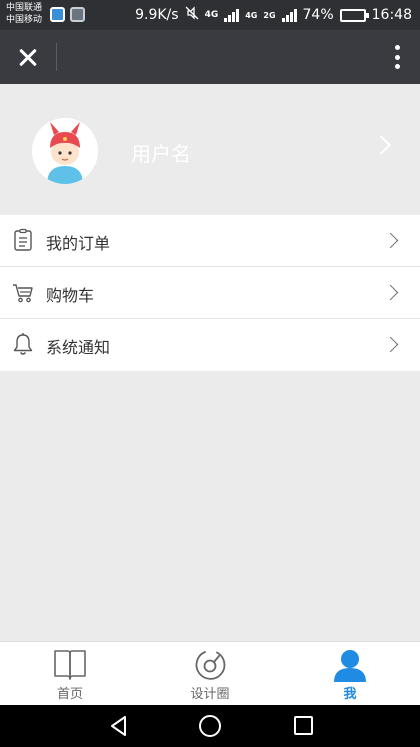 Image resolution: width=420 pixels, height=747 pixels. Describe the element at coordinates (210, 57) in the screenshot. I see `title-bar` at that location.